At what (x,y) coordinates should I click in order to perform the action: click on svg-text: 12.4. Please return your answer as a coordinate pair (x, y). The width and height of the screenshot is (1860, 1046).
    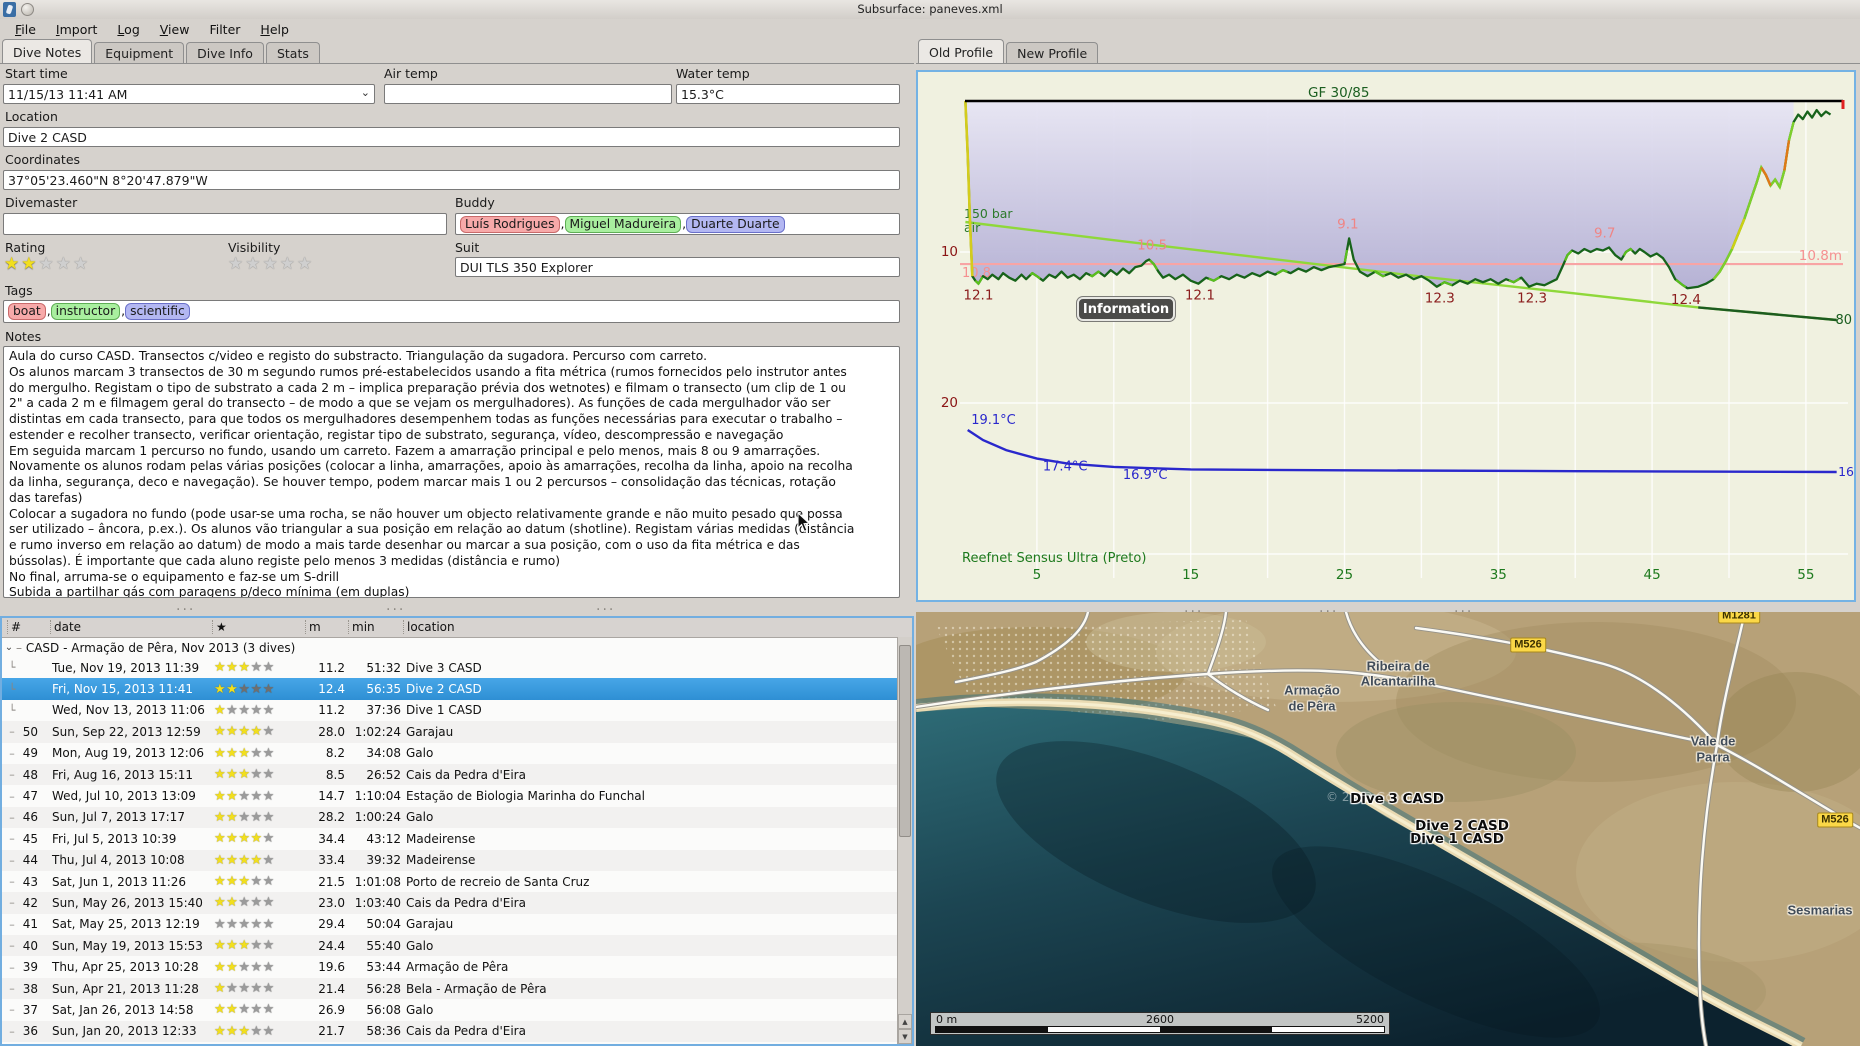
    Looking at the image, I should click on (1686, 300).